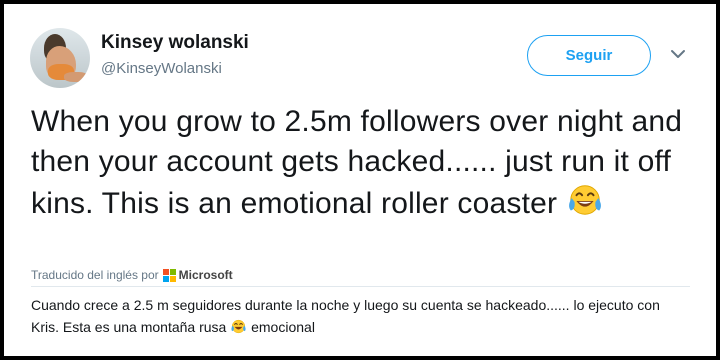 Image resolution: width=720 pixels, height=360 pixels. What do you see at coordinates (161, 68) in the screenshot?
I see `user-handle: @KinseyWolanski` at bounding box center [161, 68].